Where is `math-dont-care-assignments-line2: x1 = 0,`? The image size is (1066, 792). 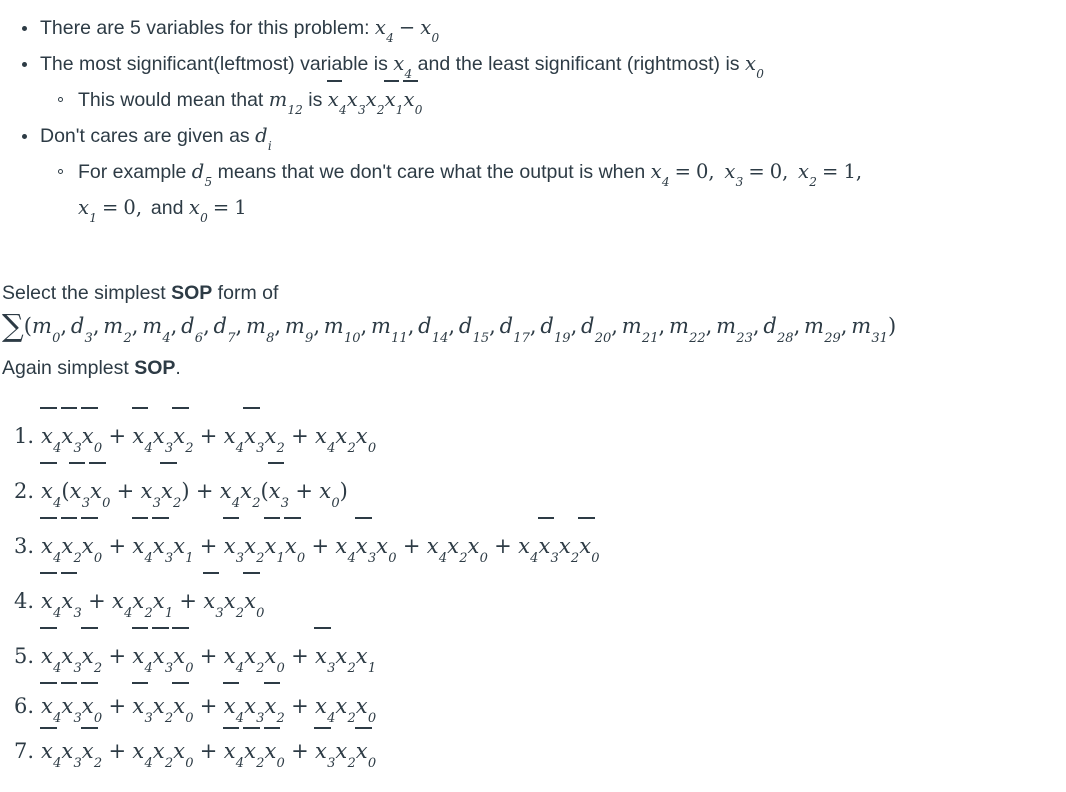
math-dont-care-assignments-line2: x1 = 0, is located at coordinates (110, 211).